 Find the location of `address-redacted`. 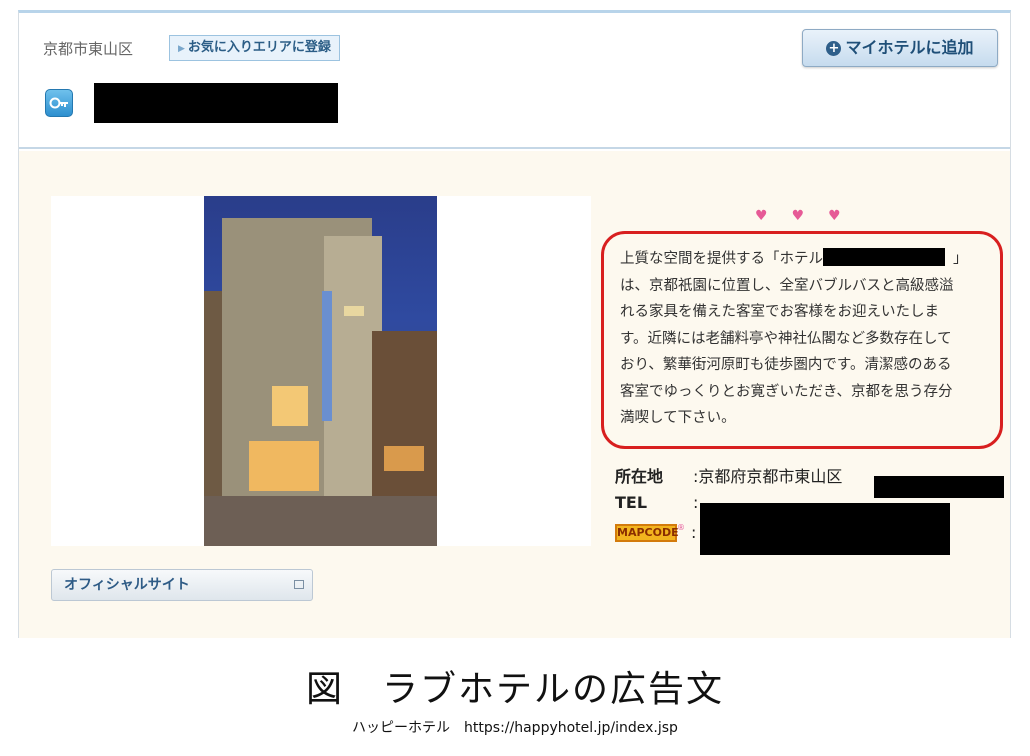

address-redacted is located at coordinates (939, 487).